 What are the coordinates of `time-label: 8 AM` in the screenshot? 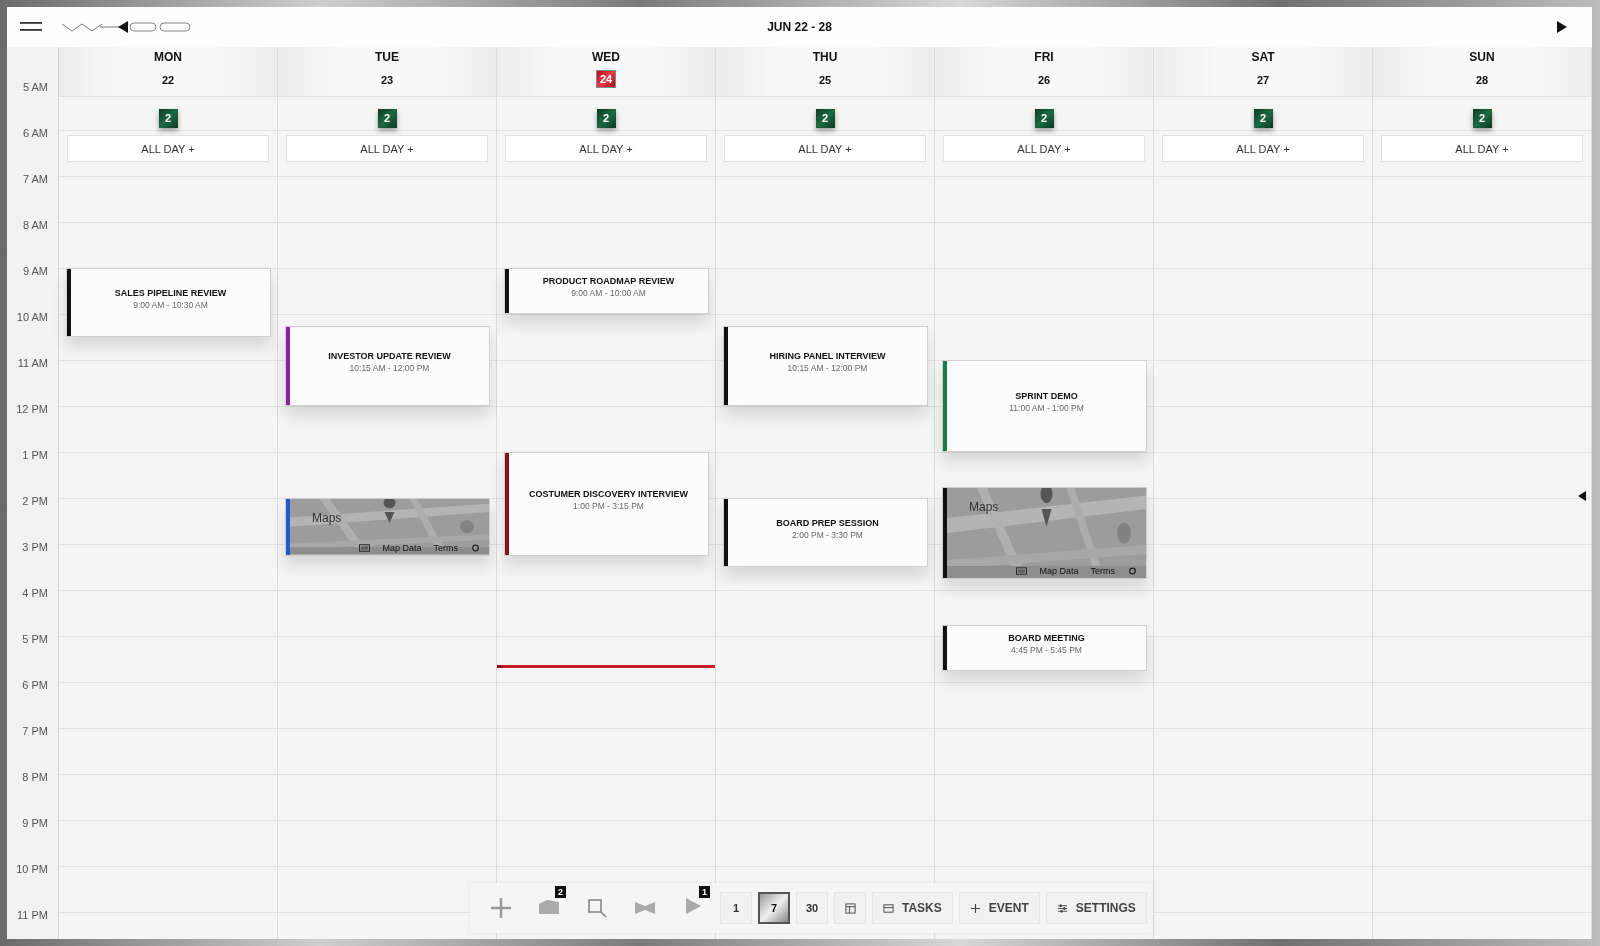 It's located at (35, 225).